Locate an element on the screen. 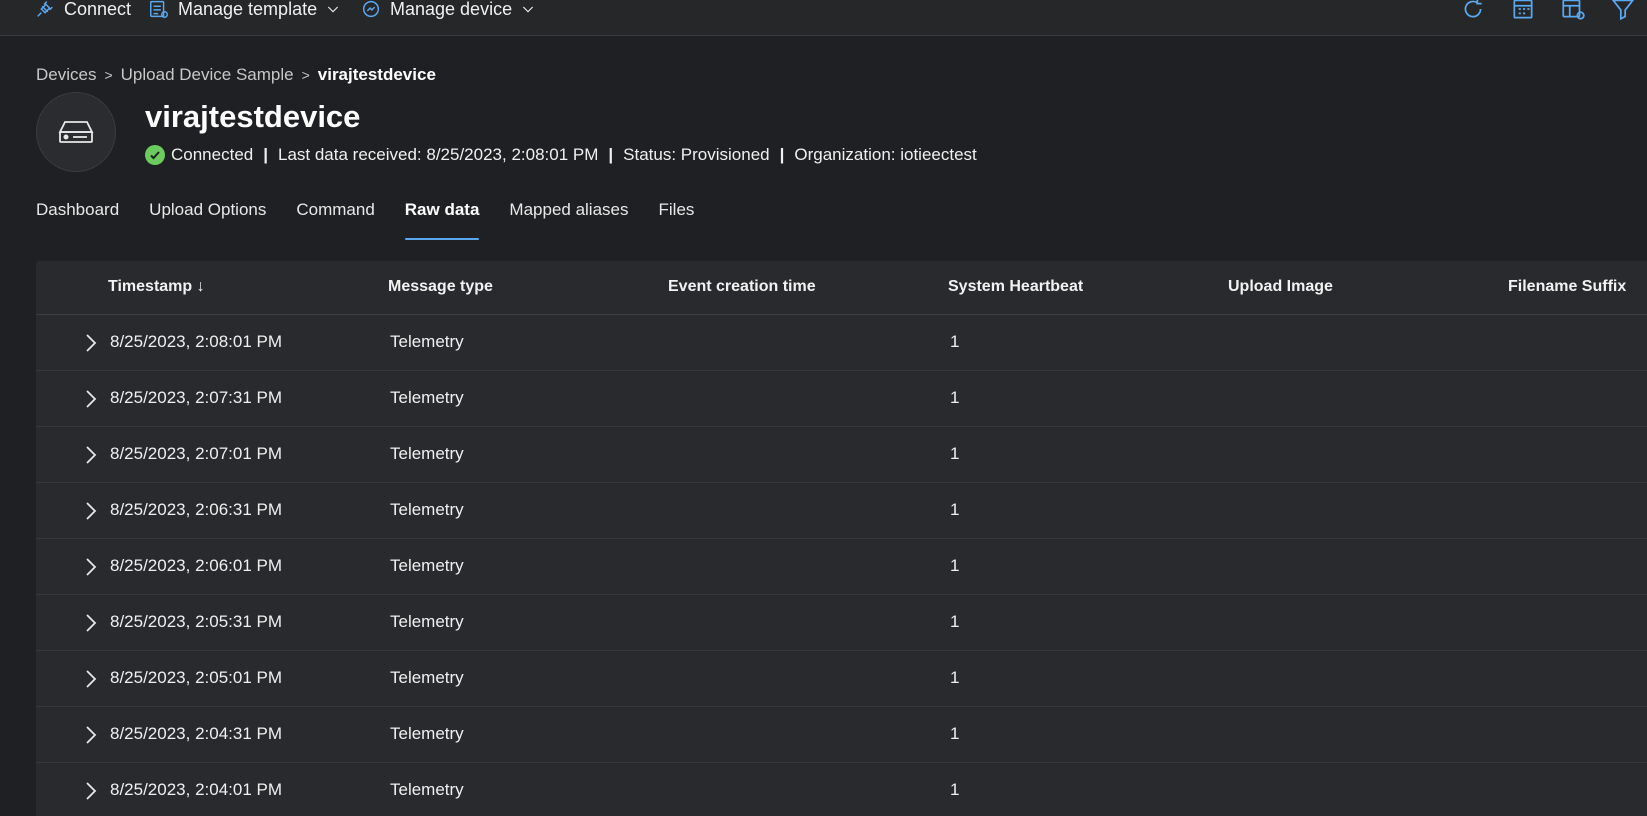  cell-timestamp: 8/25/2023, 2:05:01 PM is located at coordinates (196, 677).